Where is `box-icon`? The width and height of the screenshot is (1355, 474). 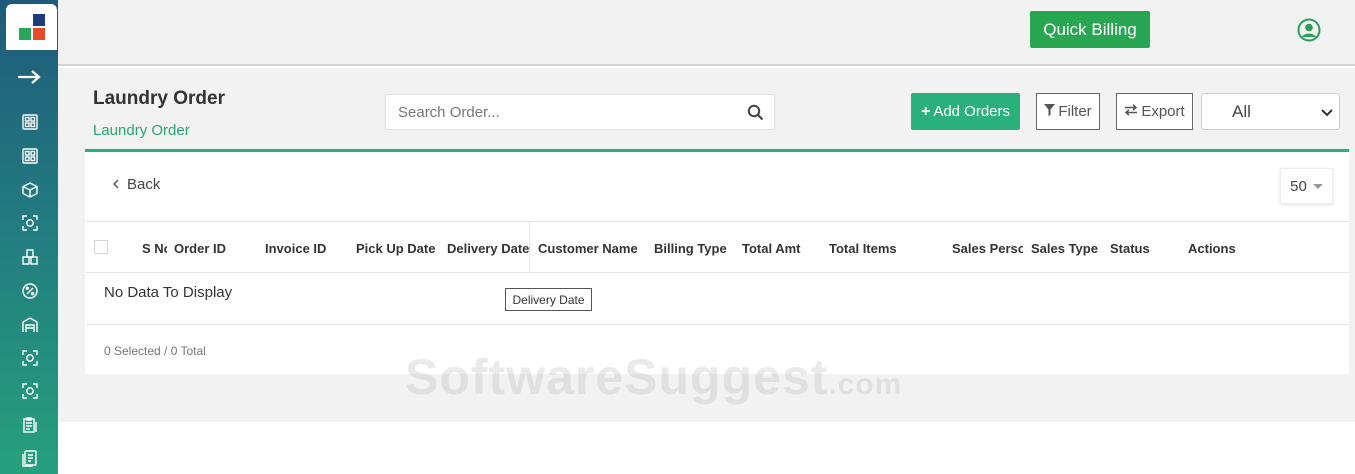 box-icon is located at coordinates (30, 190).